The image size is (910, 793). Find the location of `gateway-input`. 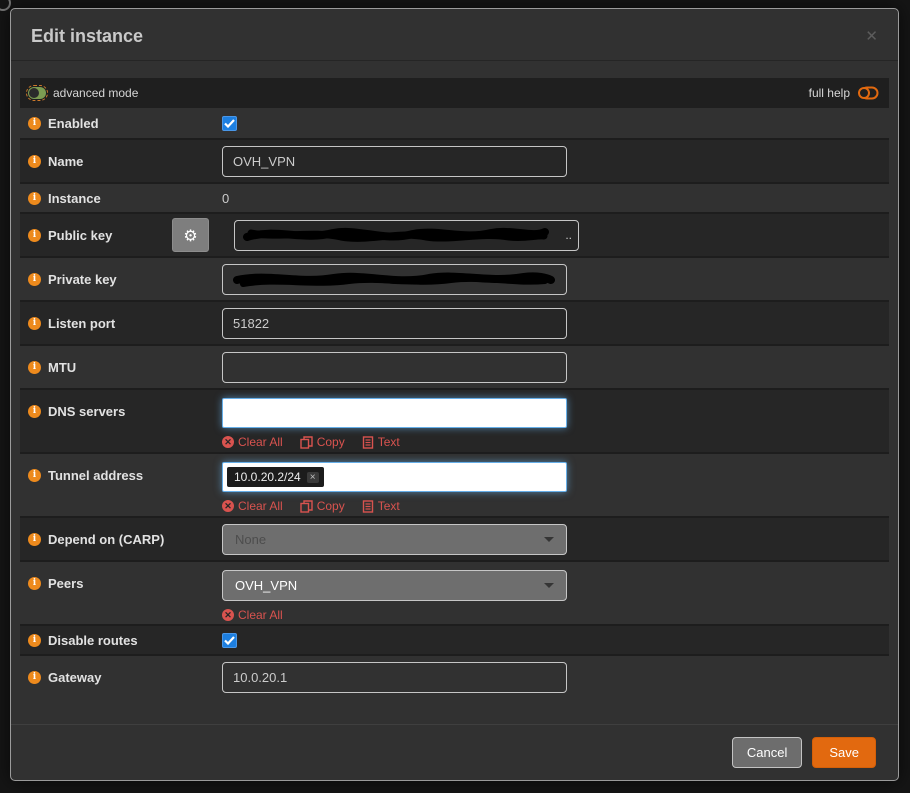

gateway-input is located at coordinates (394, 677).